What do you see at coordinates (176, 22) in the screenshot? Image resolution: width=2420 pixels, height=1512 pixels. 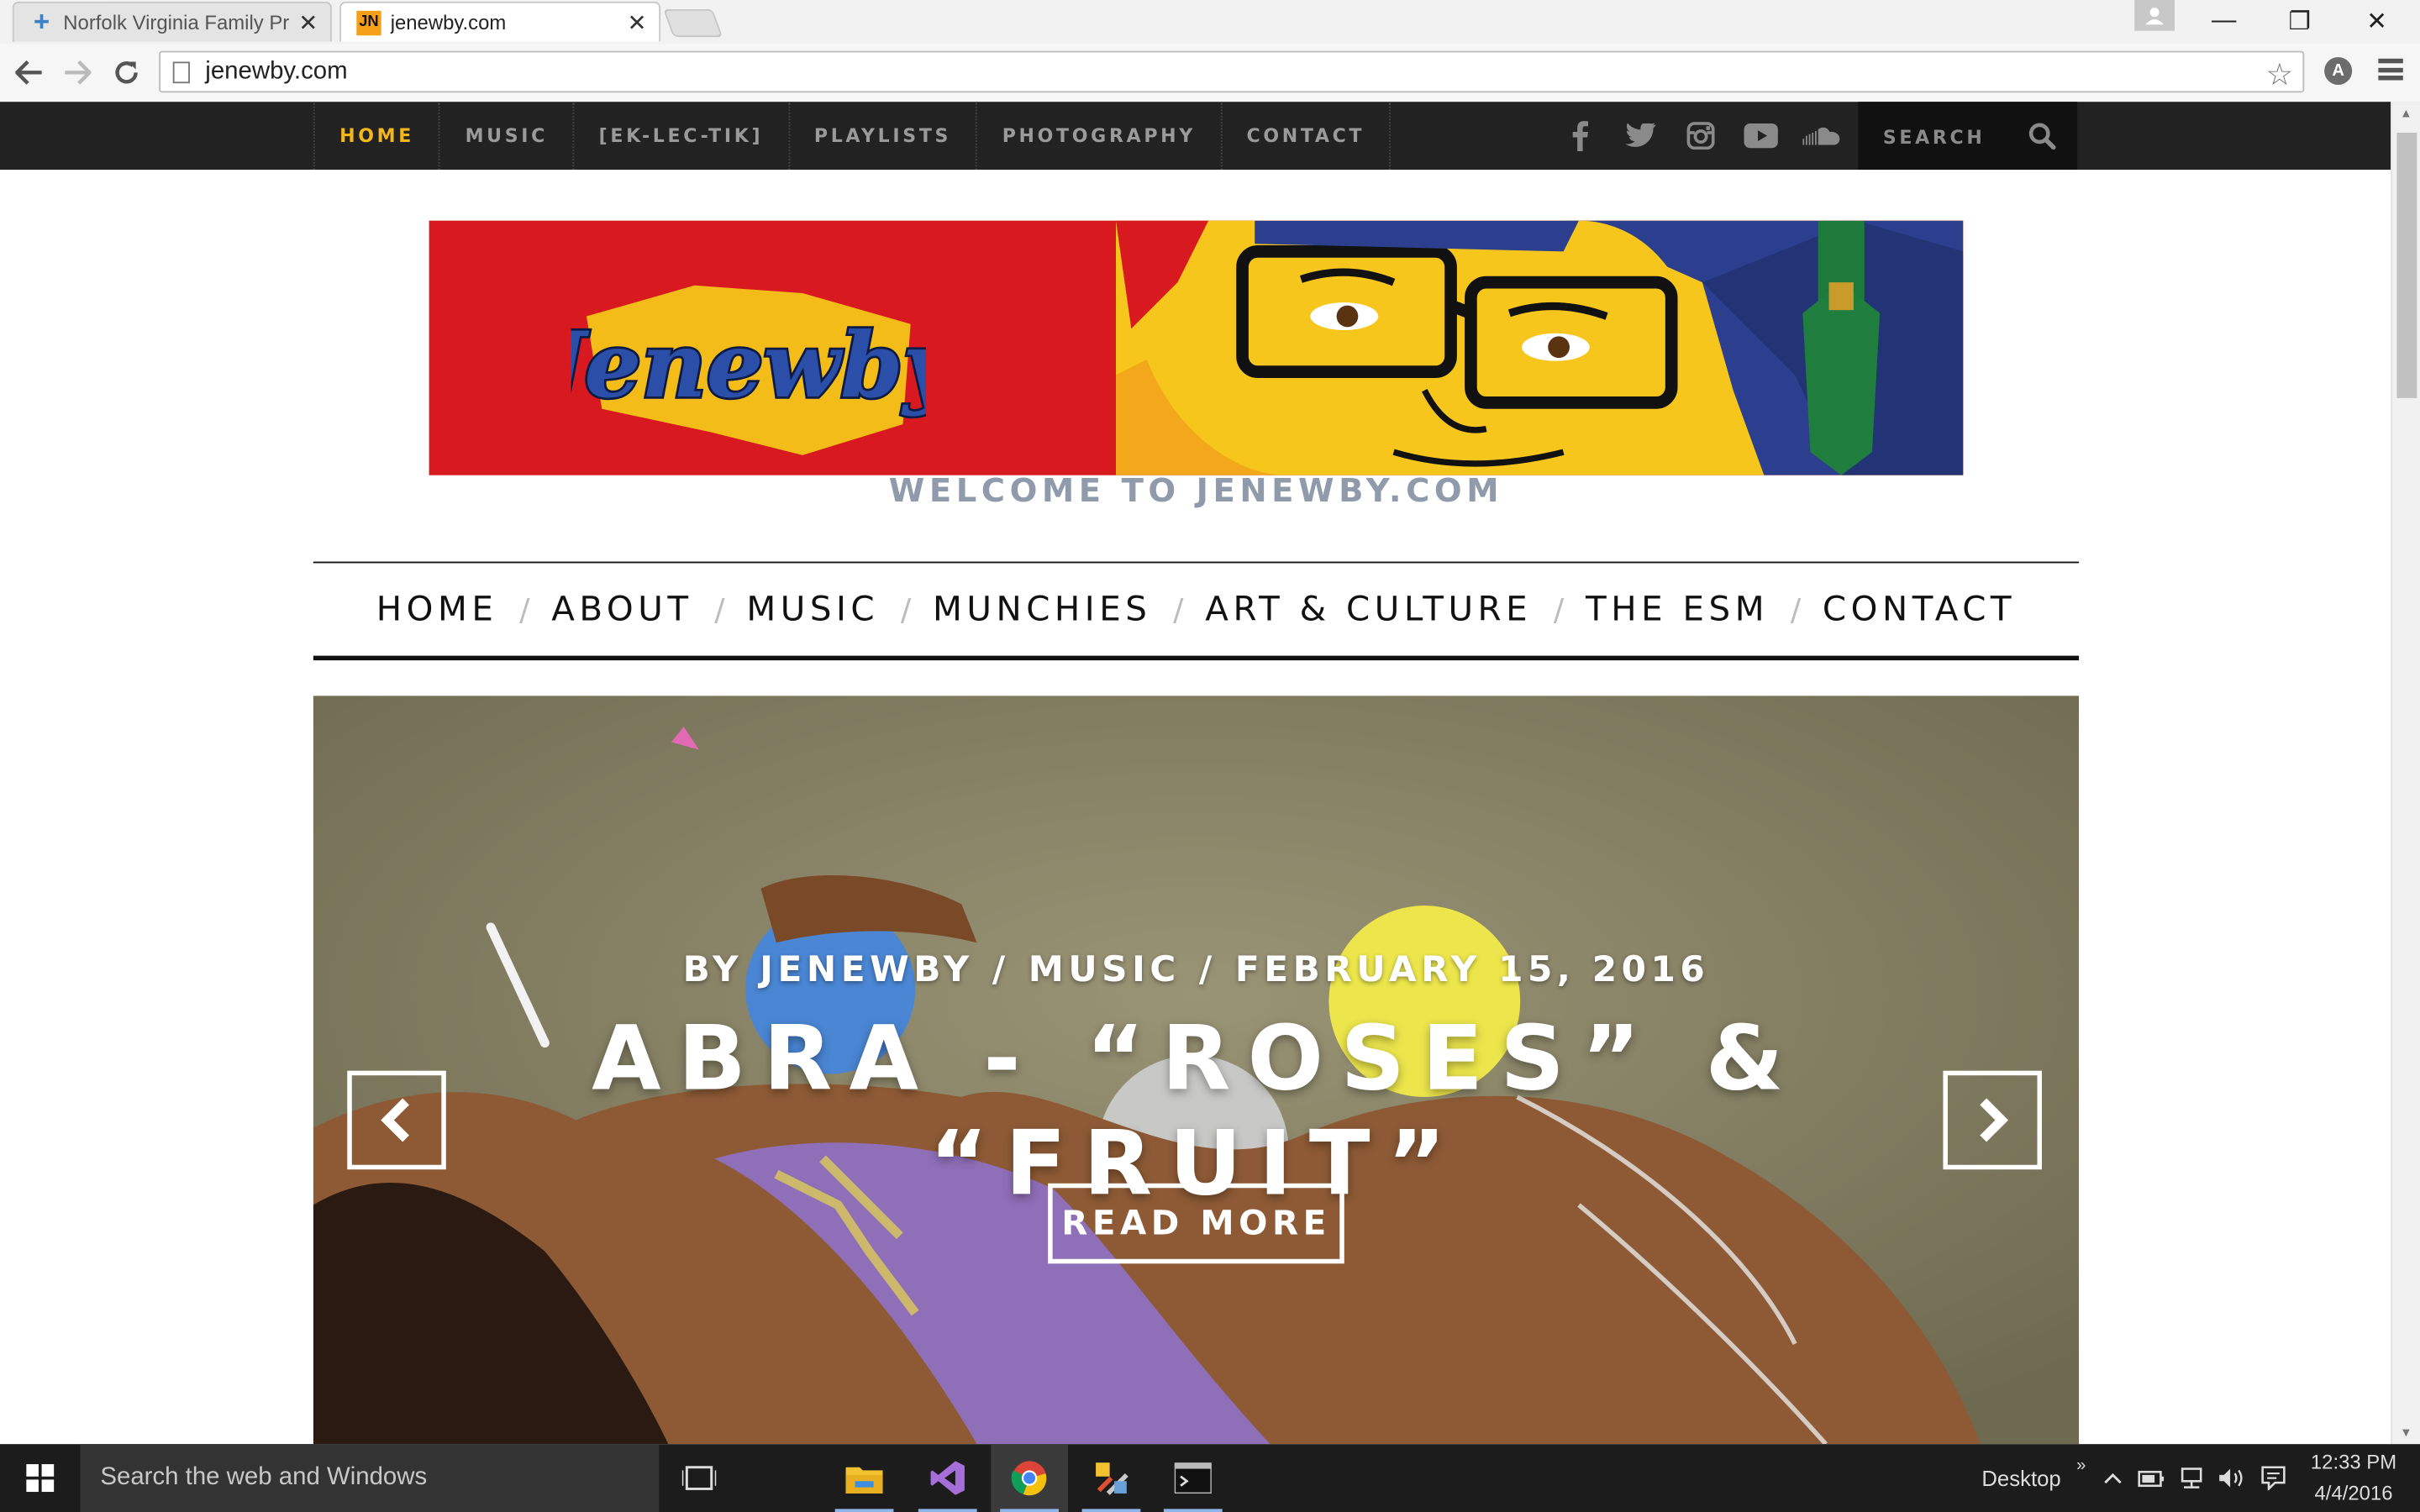 I see `tab-title: Norfolk Virginia Family Pr` at bounding box center [176, 22].